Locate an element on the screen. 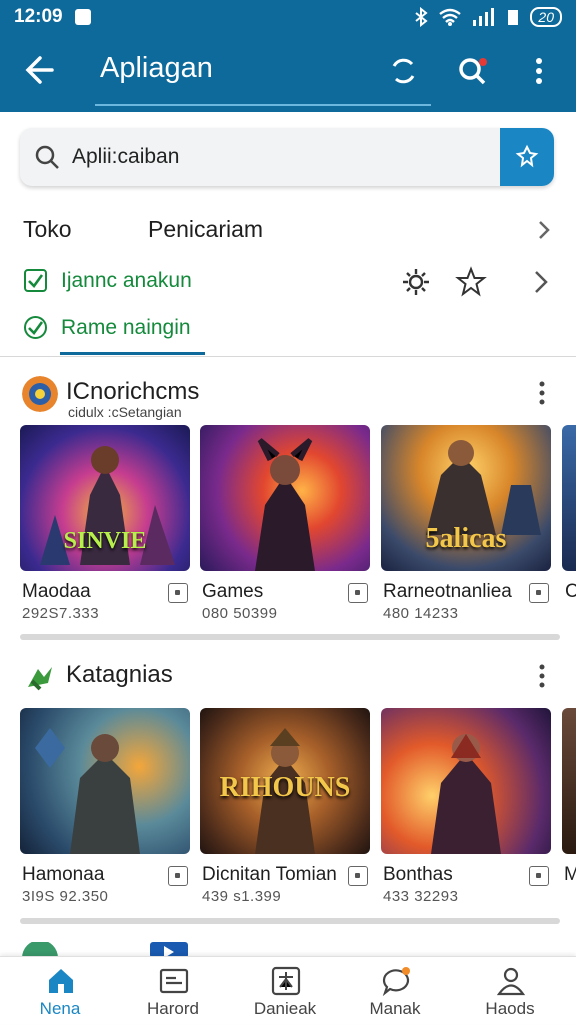  star-icon is located at coordinates (471, 282).